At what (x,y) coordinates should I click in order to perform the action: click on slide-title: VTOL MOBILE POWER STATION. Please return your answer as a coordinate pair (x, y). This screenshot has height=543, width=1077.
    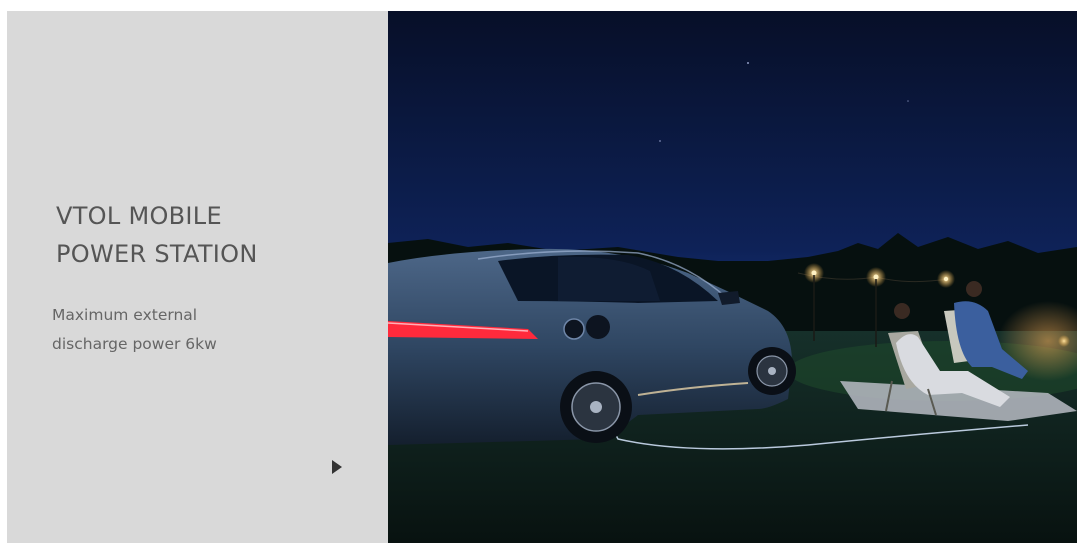
    Looking at the image, I should click on (216, 235).